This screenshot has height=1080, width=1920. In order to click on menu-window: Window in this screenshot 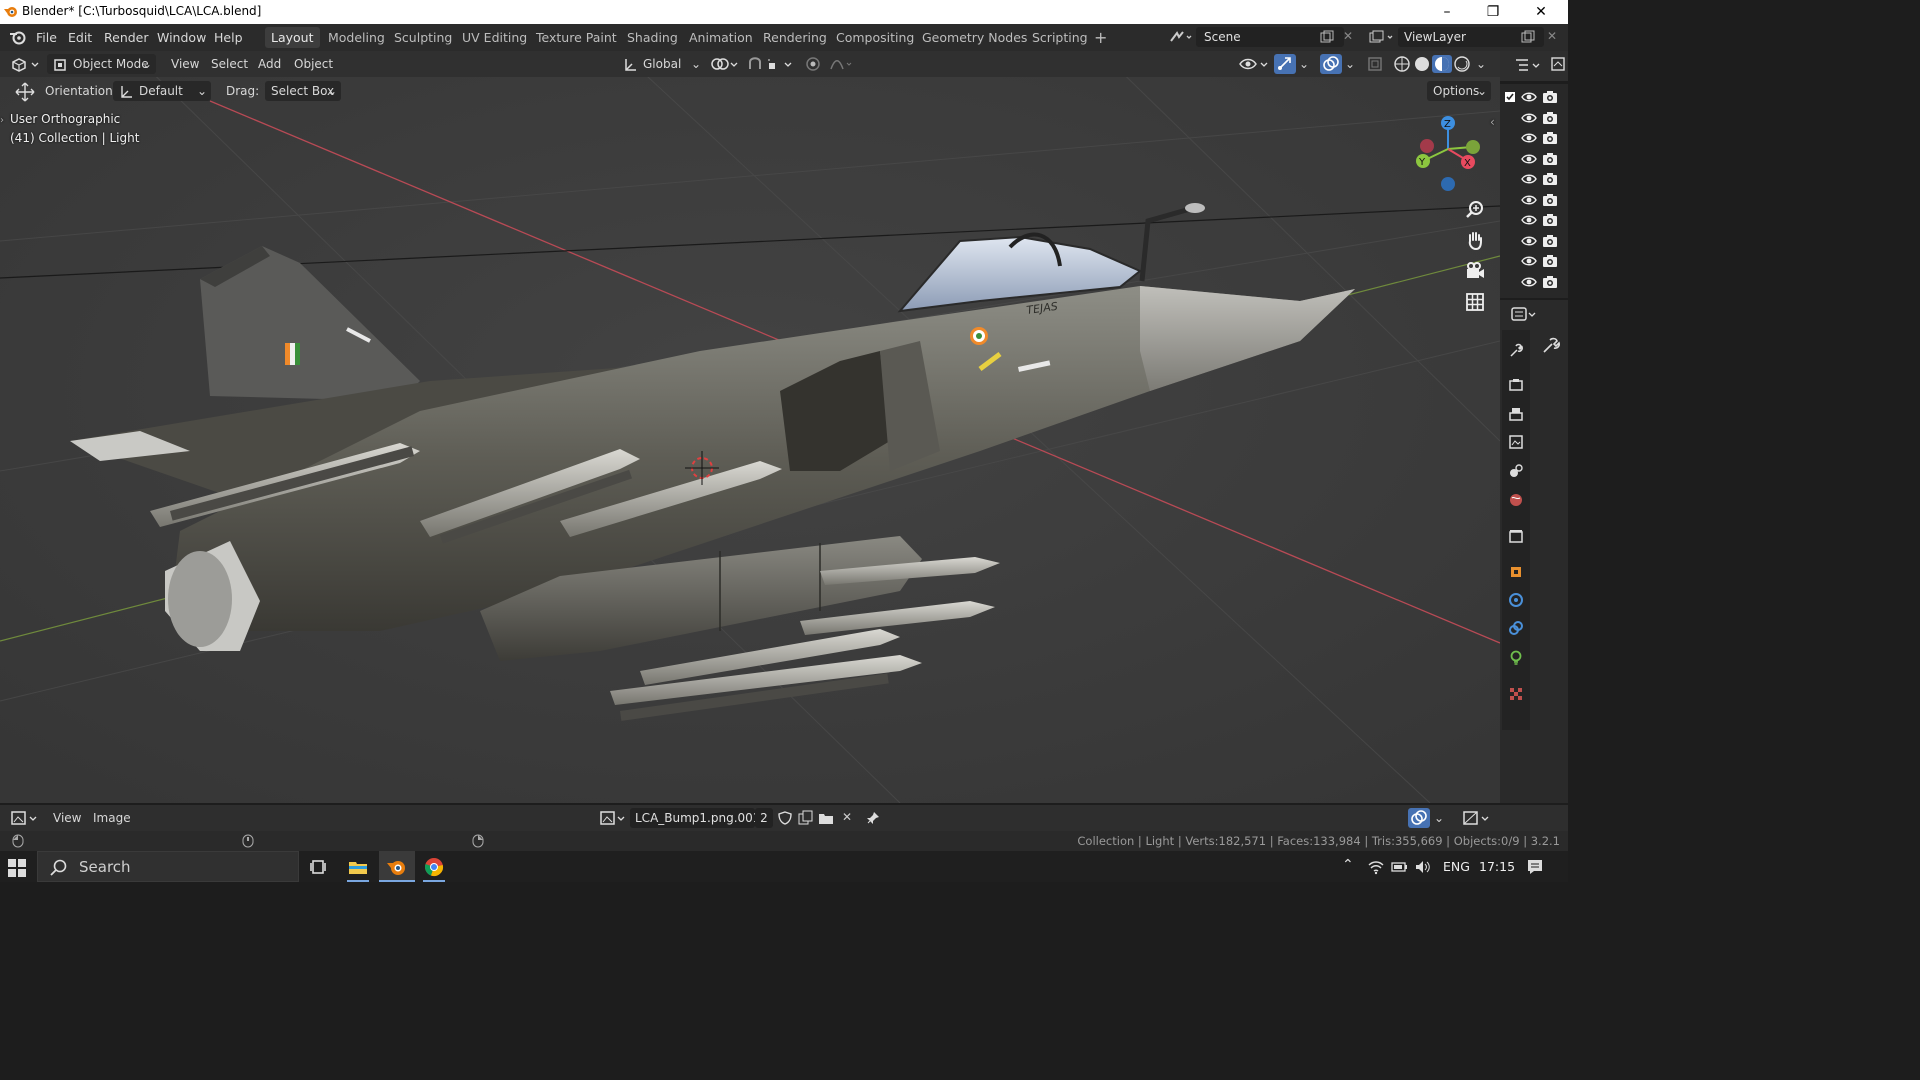, I will do `click(181, 37)`.